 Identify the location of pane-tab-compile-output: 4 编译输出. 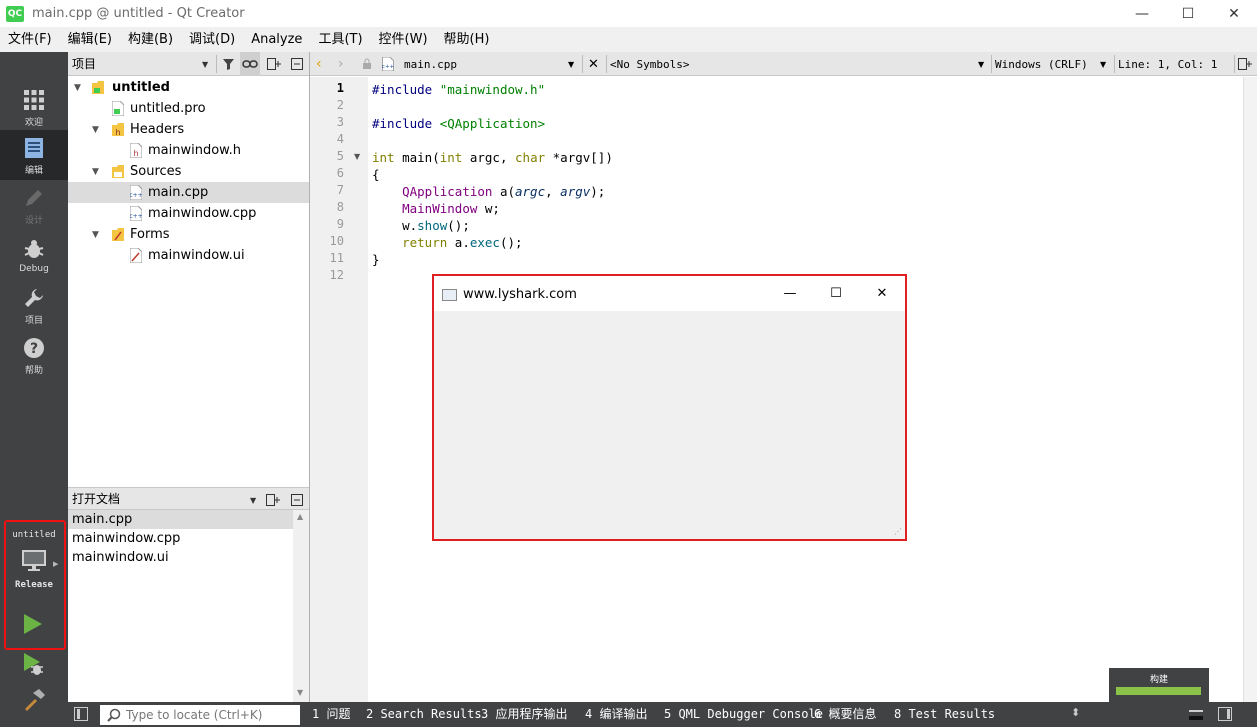
(616, 714).